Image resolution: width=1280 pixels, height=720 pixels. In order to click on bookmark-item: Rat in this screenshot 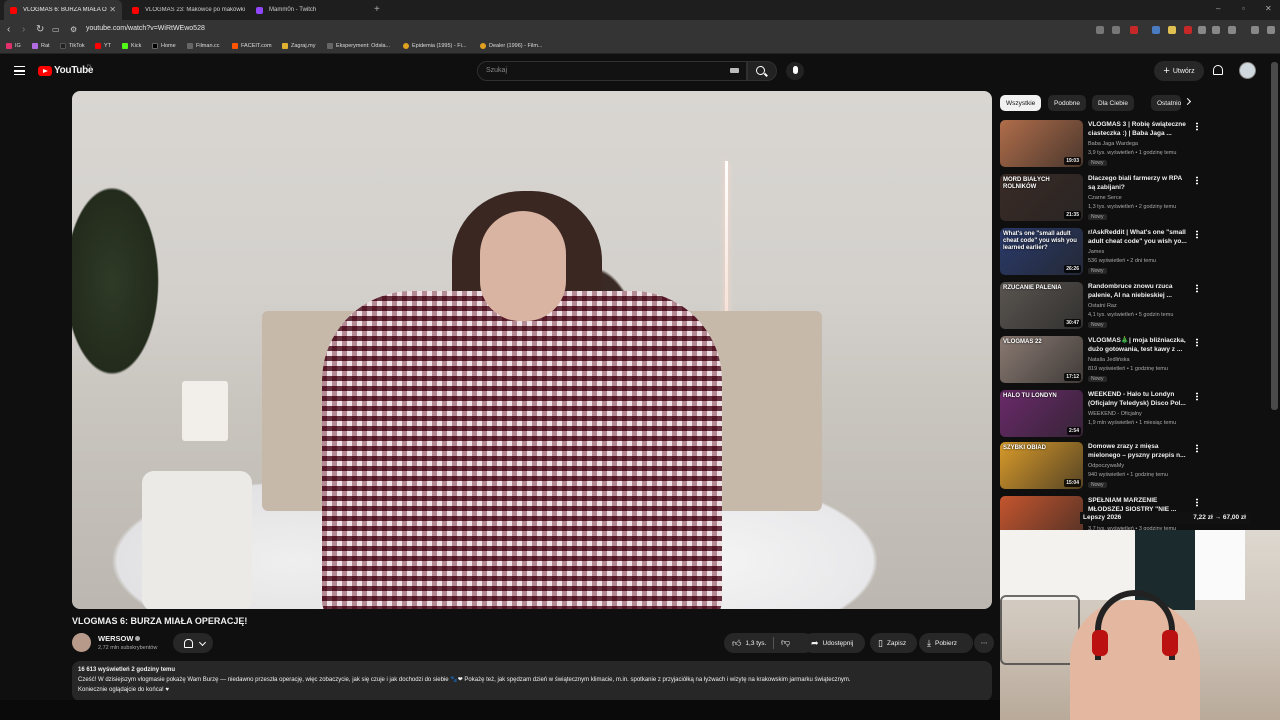, I will do `click(41, 46)`.